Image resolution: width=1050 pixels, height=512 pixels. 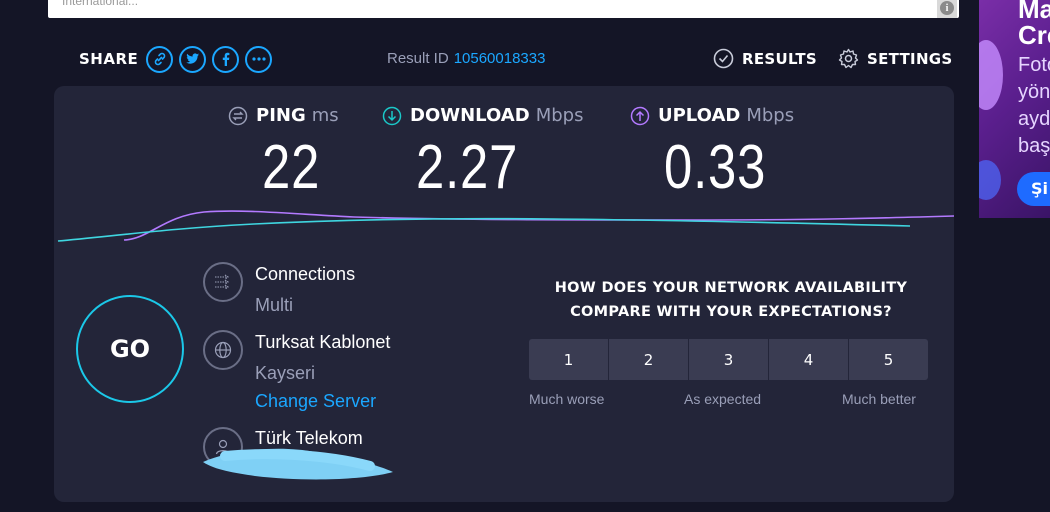 I want to click on settings-label: SETTINGS, so click(x=910, y=58).